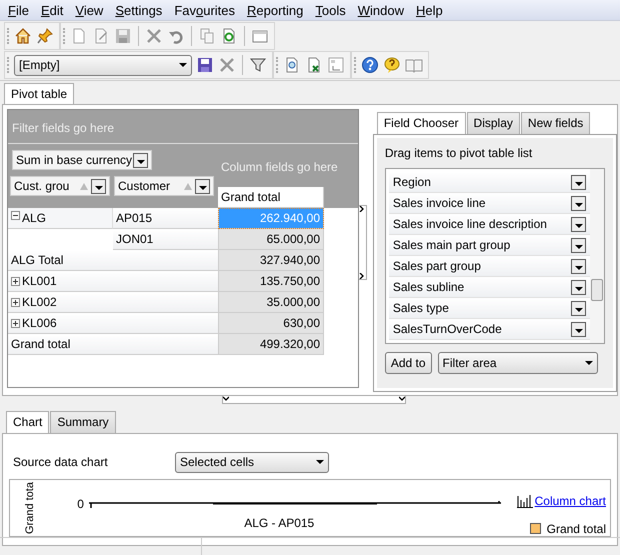  What do you see at coordinates (489, 183) in the screenshot?
I see `field-item: Region` at bounding box center [489, 183].